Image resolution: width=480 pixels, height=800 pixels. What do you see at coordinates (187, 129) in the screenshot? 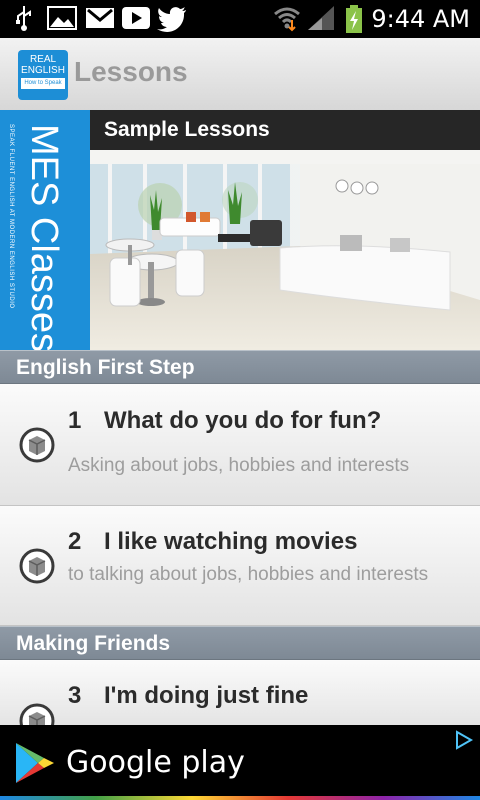
I see `banner-title: Sample Lessons` at bounding box center [187, 129].